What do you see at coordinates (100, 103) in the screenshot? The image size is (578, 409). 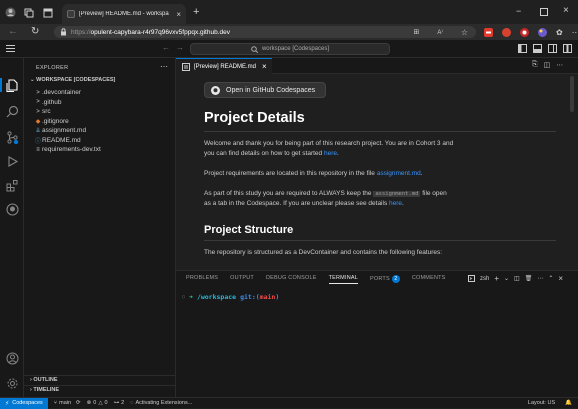 I see `tree-item-github: > .github` at bounding box center [100, 103].